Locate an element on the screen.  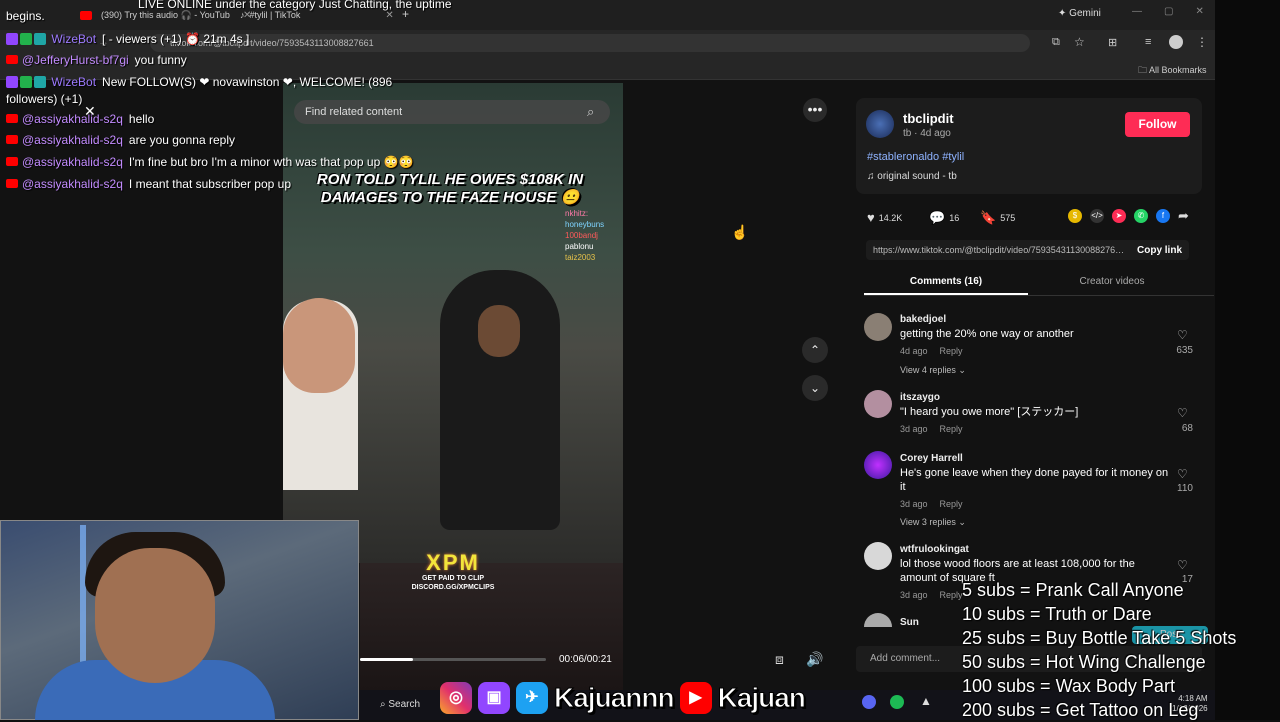
comment-bubble-icon: 💬 is located at coordinates (937, 217).